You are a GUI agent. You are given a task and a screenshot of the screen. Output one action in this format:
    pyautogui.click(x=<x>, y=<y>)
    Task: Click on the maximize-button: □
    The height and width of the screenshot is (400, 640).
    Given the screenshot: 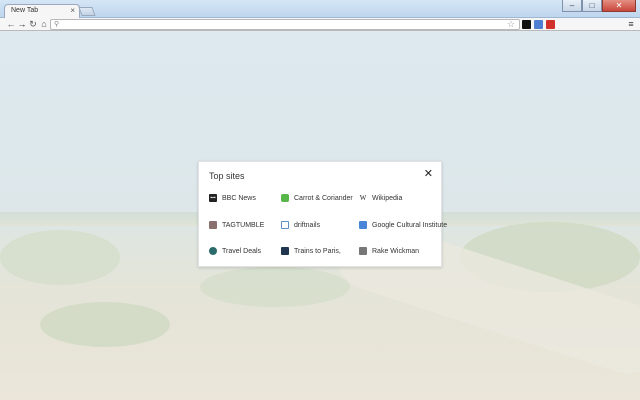 What is the action you would take?
    pyautogui.click(x=592, y=6)
    